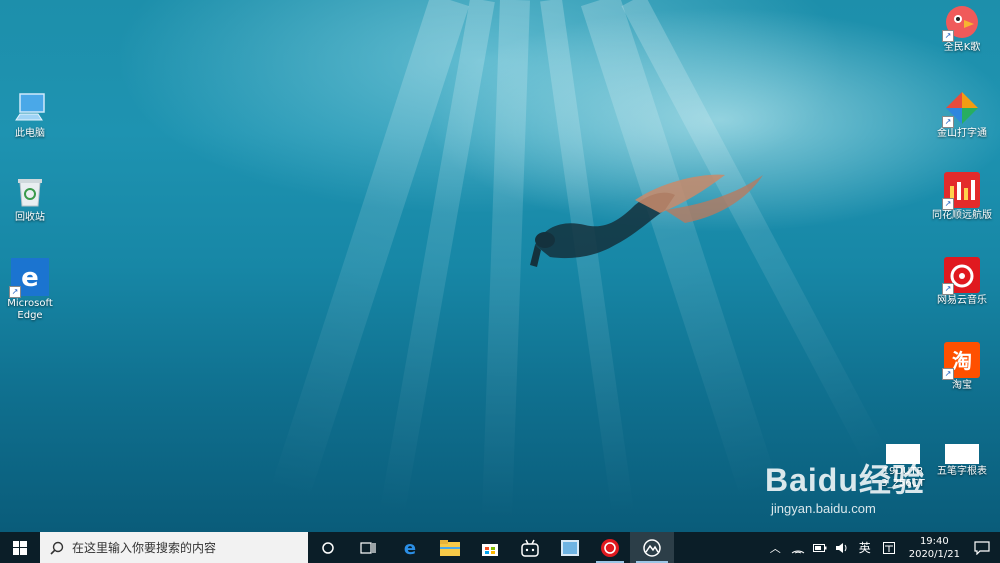 The image size is (1000, 563). I want to click on search-placeholder: 在这里输入你要搜索的内容, so click(144, 548).